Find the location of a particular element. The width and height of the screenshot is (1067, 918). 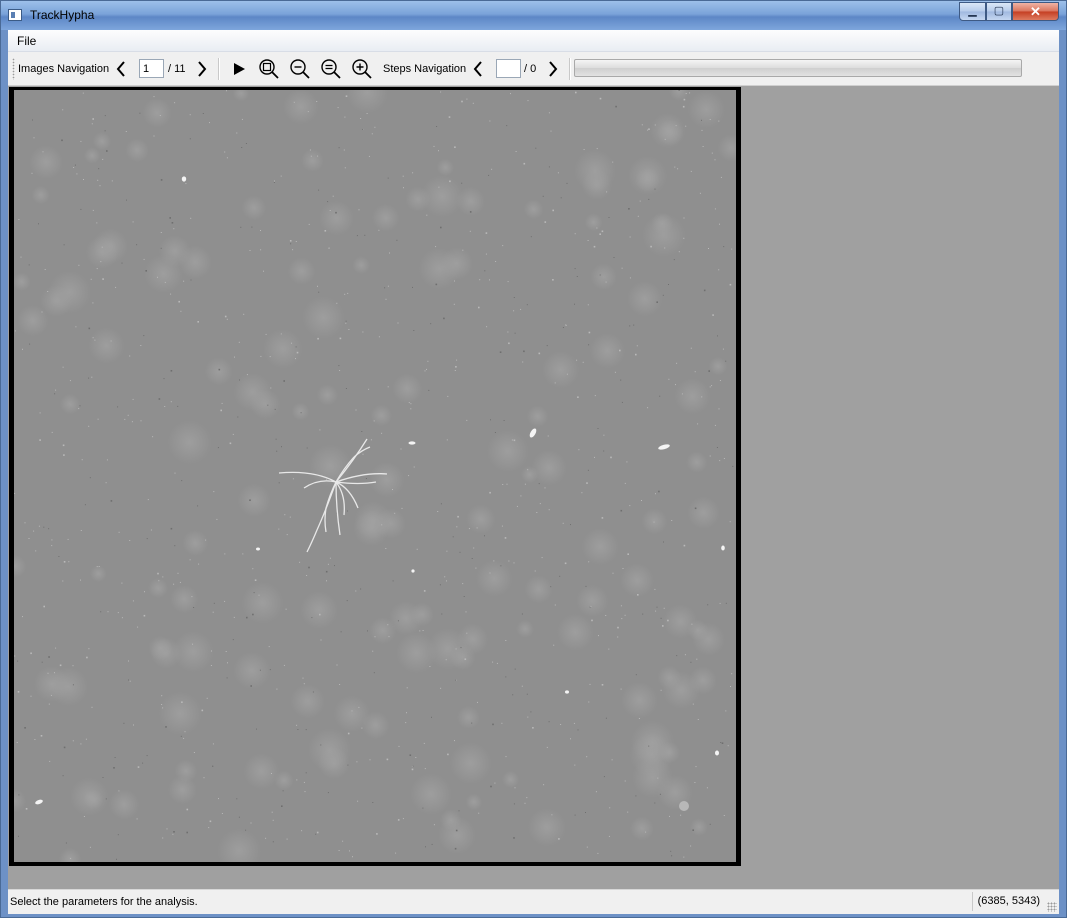

zoom-out-button is located at coordinates (300, 69).